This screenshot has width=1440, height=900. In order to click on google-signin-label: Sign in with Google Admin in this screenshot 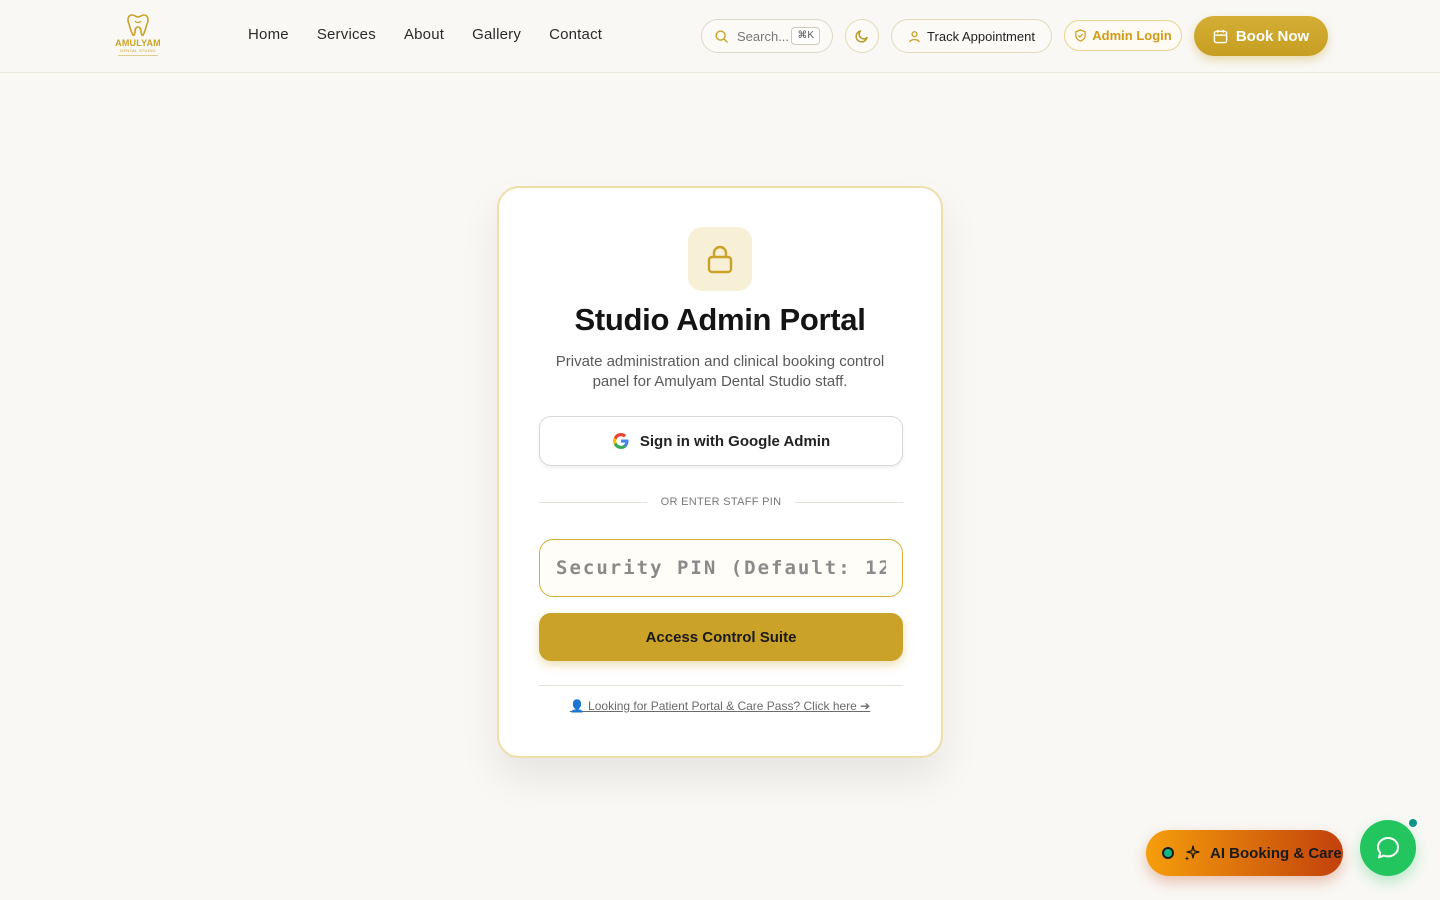, I will do `click(735, 441)`.